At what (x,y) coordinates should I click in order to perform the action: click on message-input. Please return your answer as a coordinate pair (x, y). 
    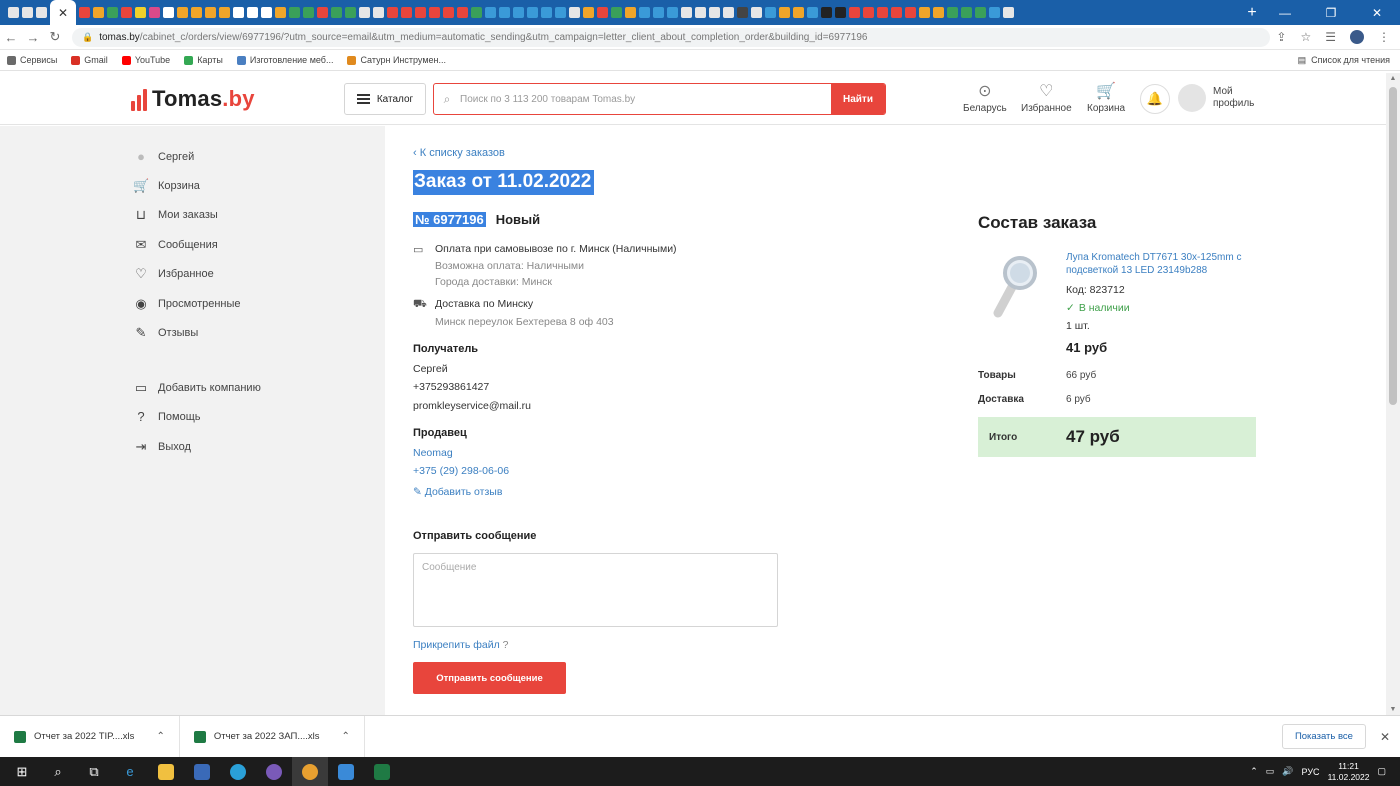
    Looking at the image, I should click on (595, 590).